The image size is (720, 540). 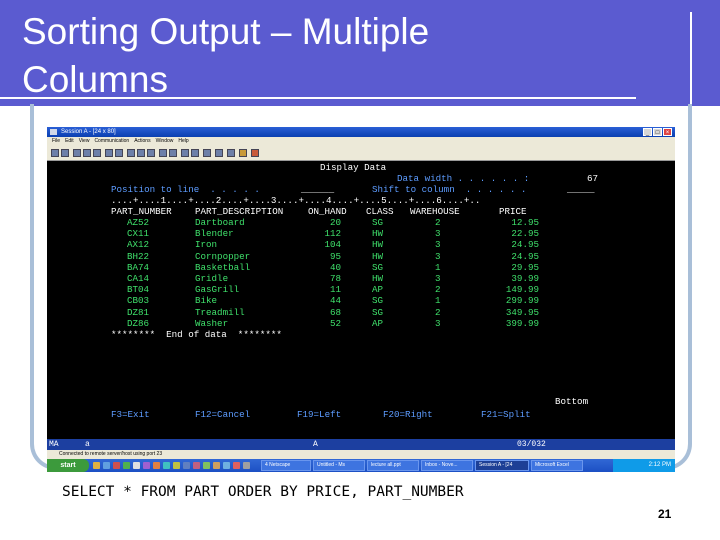 What do you see at coordinates (506, 414) in the screenshot?
I see `fkey-split: F21=Split` at bounding box center [506, 414].